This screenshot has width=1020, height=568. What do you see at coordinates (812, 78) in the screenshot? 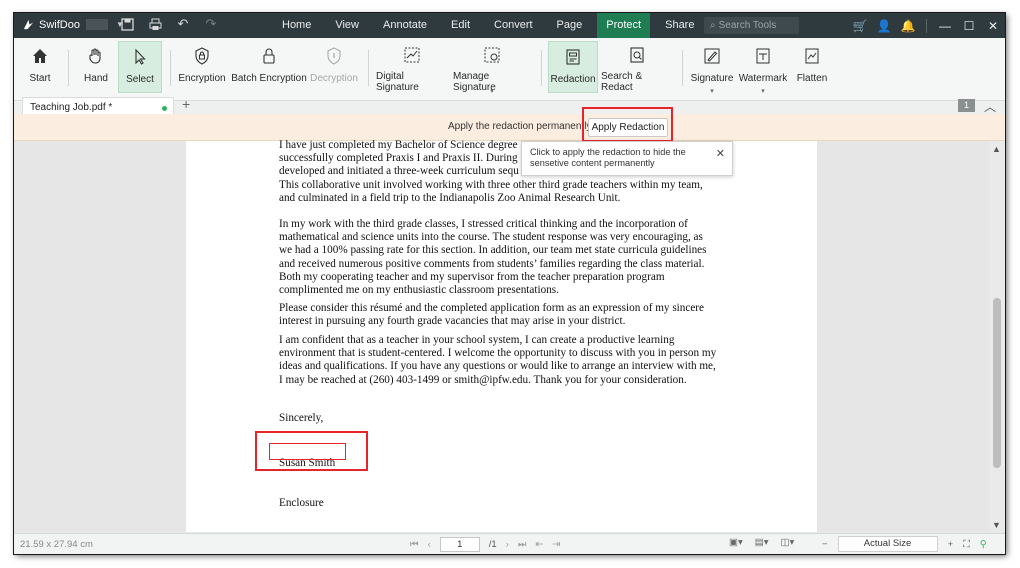
I see `flatten-label: Flatten` at bounding box center [812, 78].